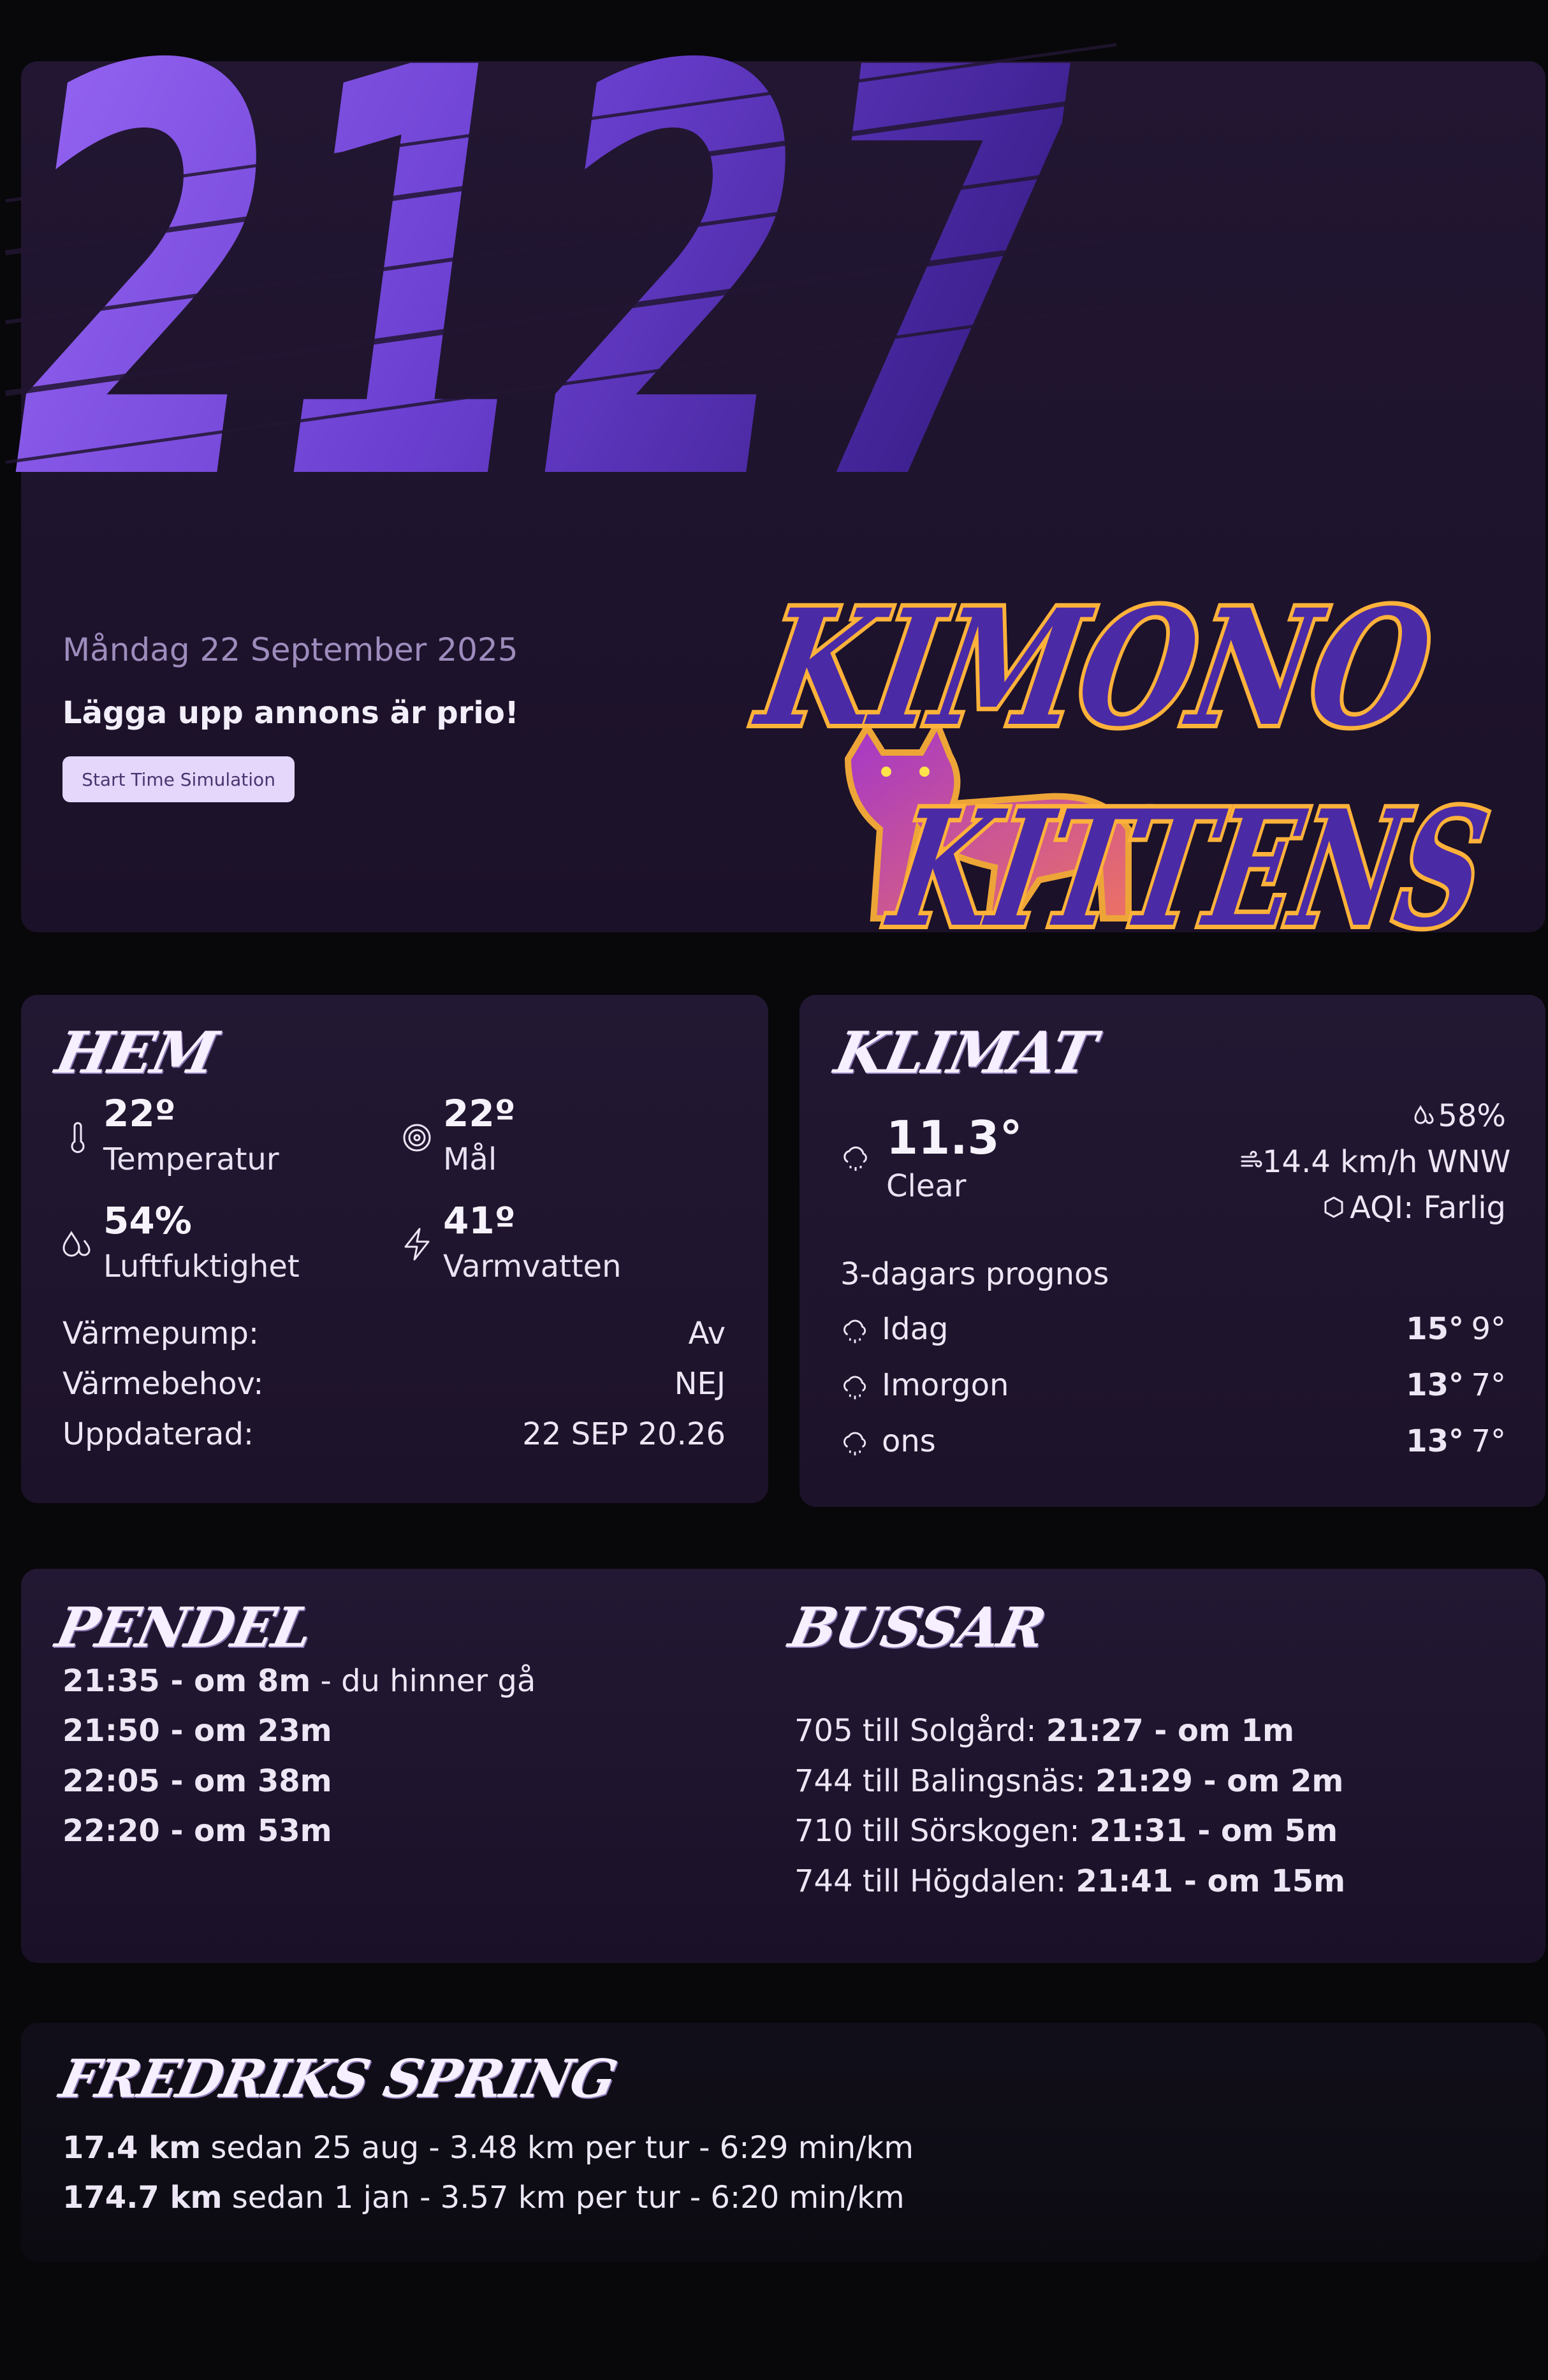  What do you see at coordinates (1488, 1385) in the screenshot?
I see `forecast-low-2: 7°` at bounding box center [1488, 1385].